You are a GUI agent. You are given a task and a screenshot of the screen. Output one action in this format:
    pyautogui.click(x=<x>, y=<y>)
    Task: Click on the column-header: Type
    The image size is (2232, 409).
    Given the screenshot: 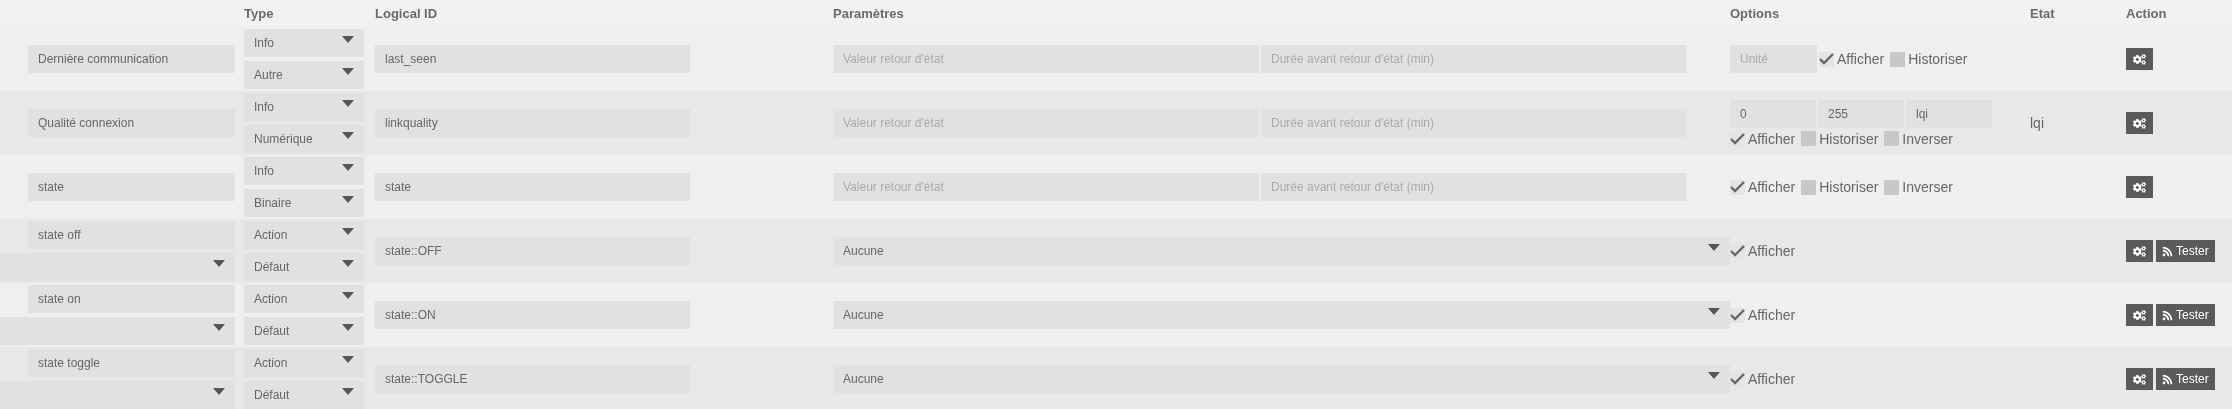 What is the action you would take?
    pyautogui.click(x=259, y=13)
    